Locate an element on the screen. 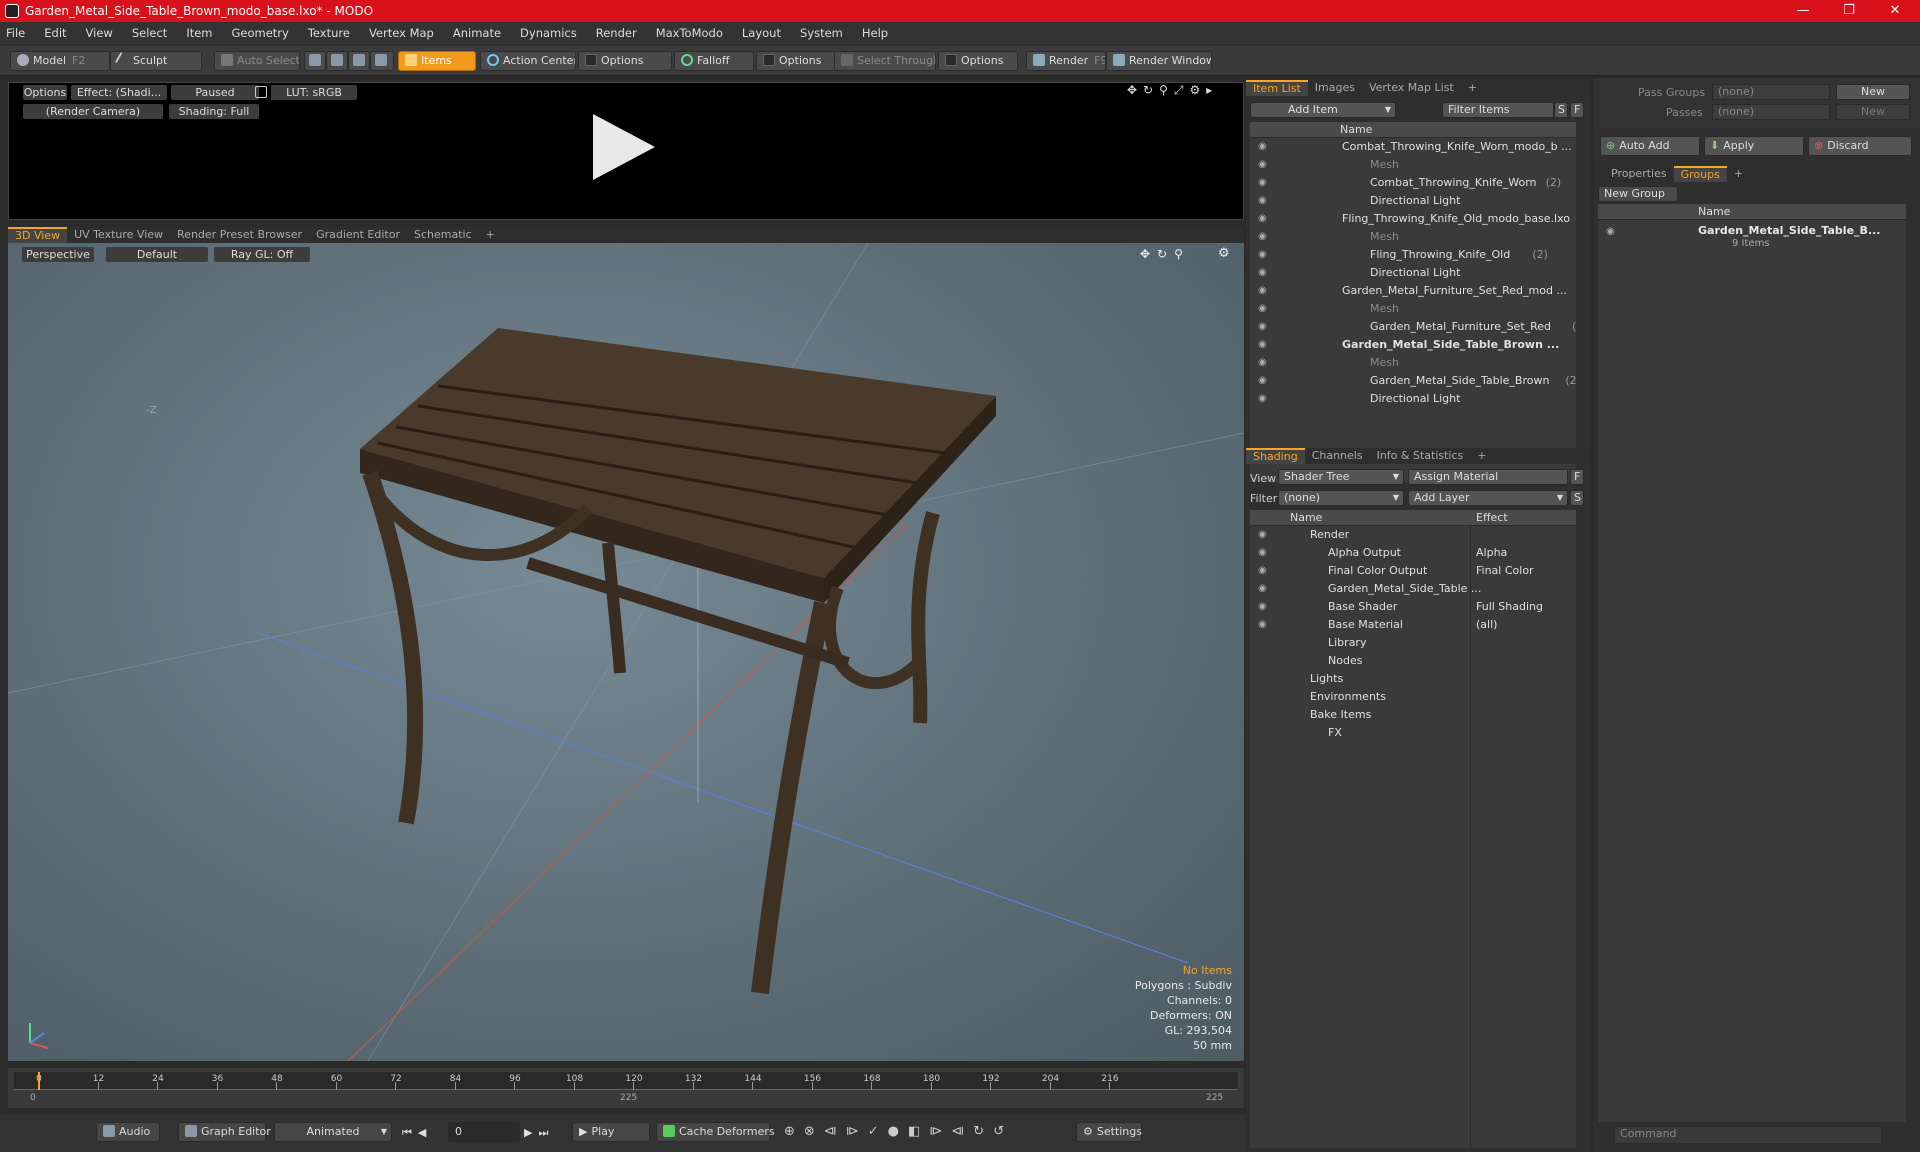 This screenshot has width=1920, height=1152. shader-tree-row: ◉ Alpha Output Alpha is located at coordinates (1413, 553).